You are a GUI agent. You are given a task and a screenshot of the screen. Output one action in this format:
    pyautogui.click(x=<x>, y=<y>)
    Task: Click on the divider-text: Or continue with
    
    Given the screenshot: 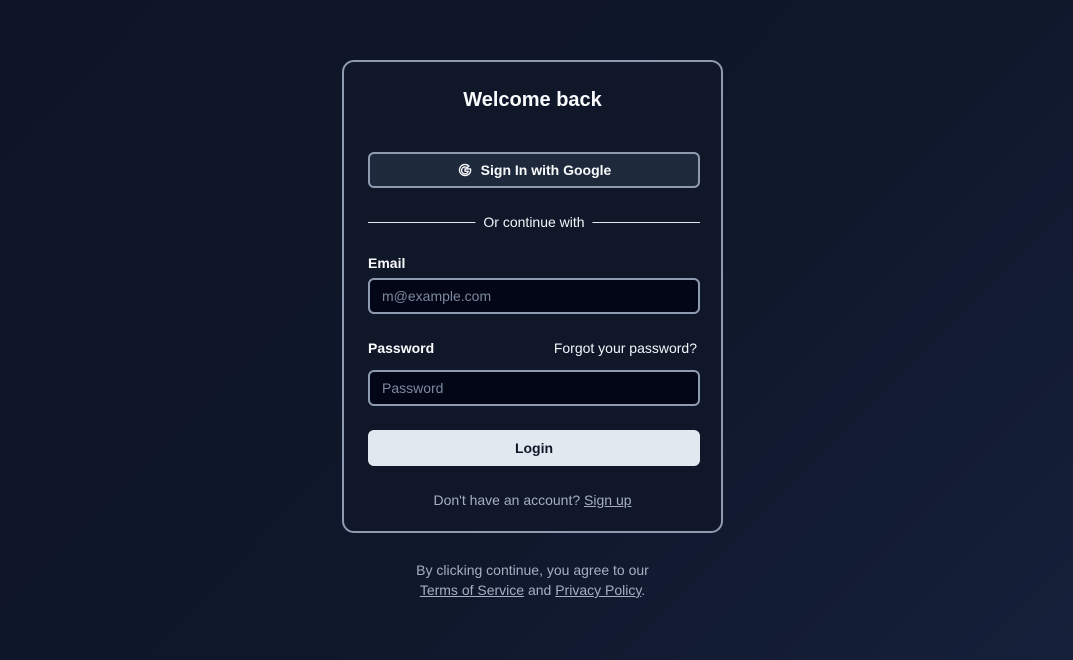 What is the action you would take?
    pyautogui.click(x=534, y=222)
    